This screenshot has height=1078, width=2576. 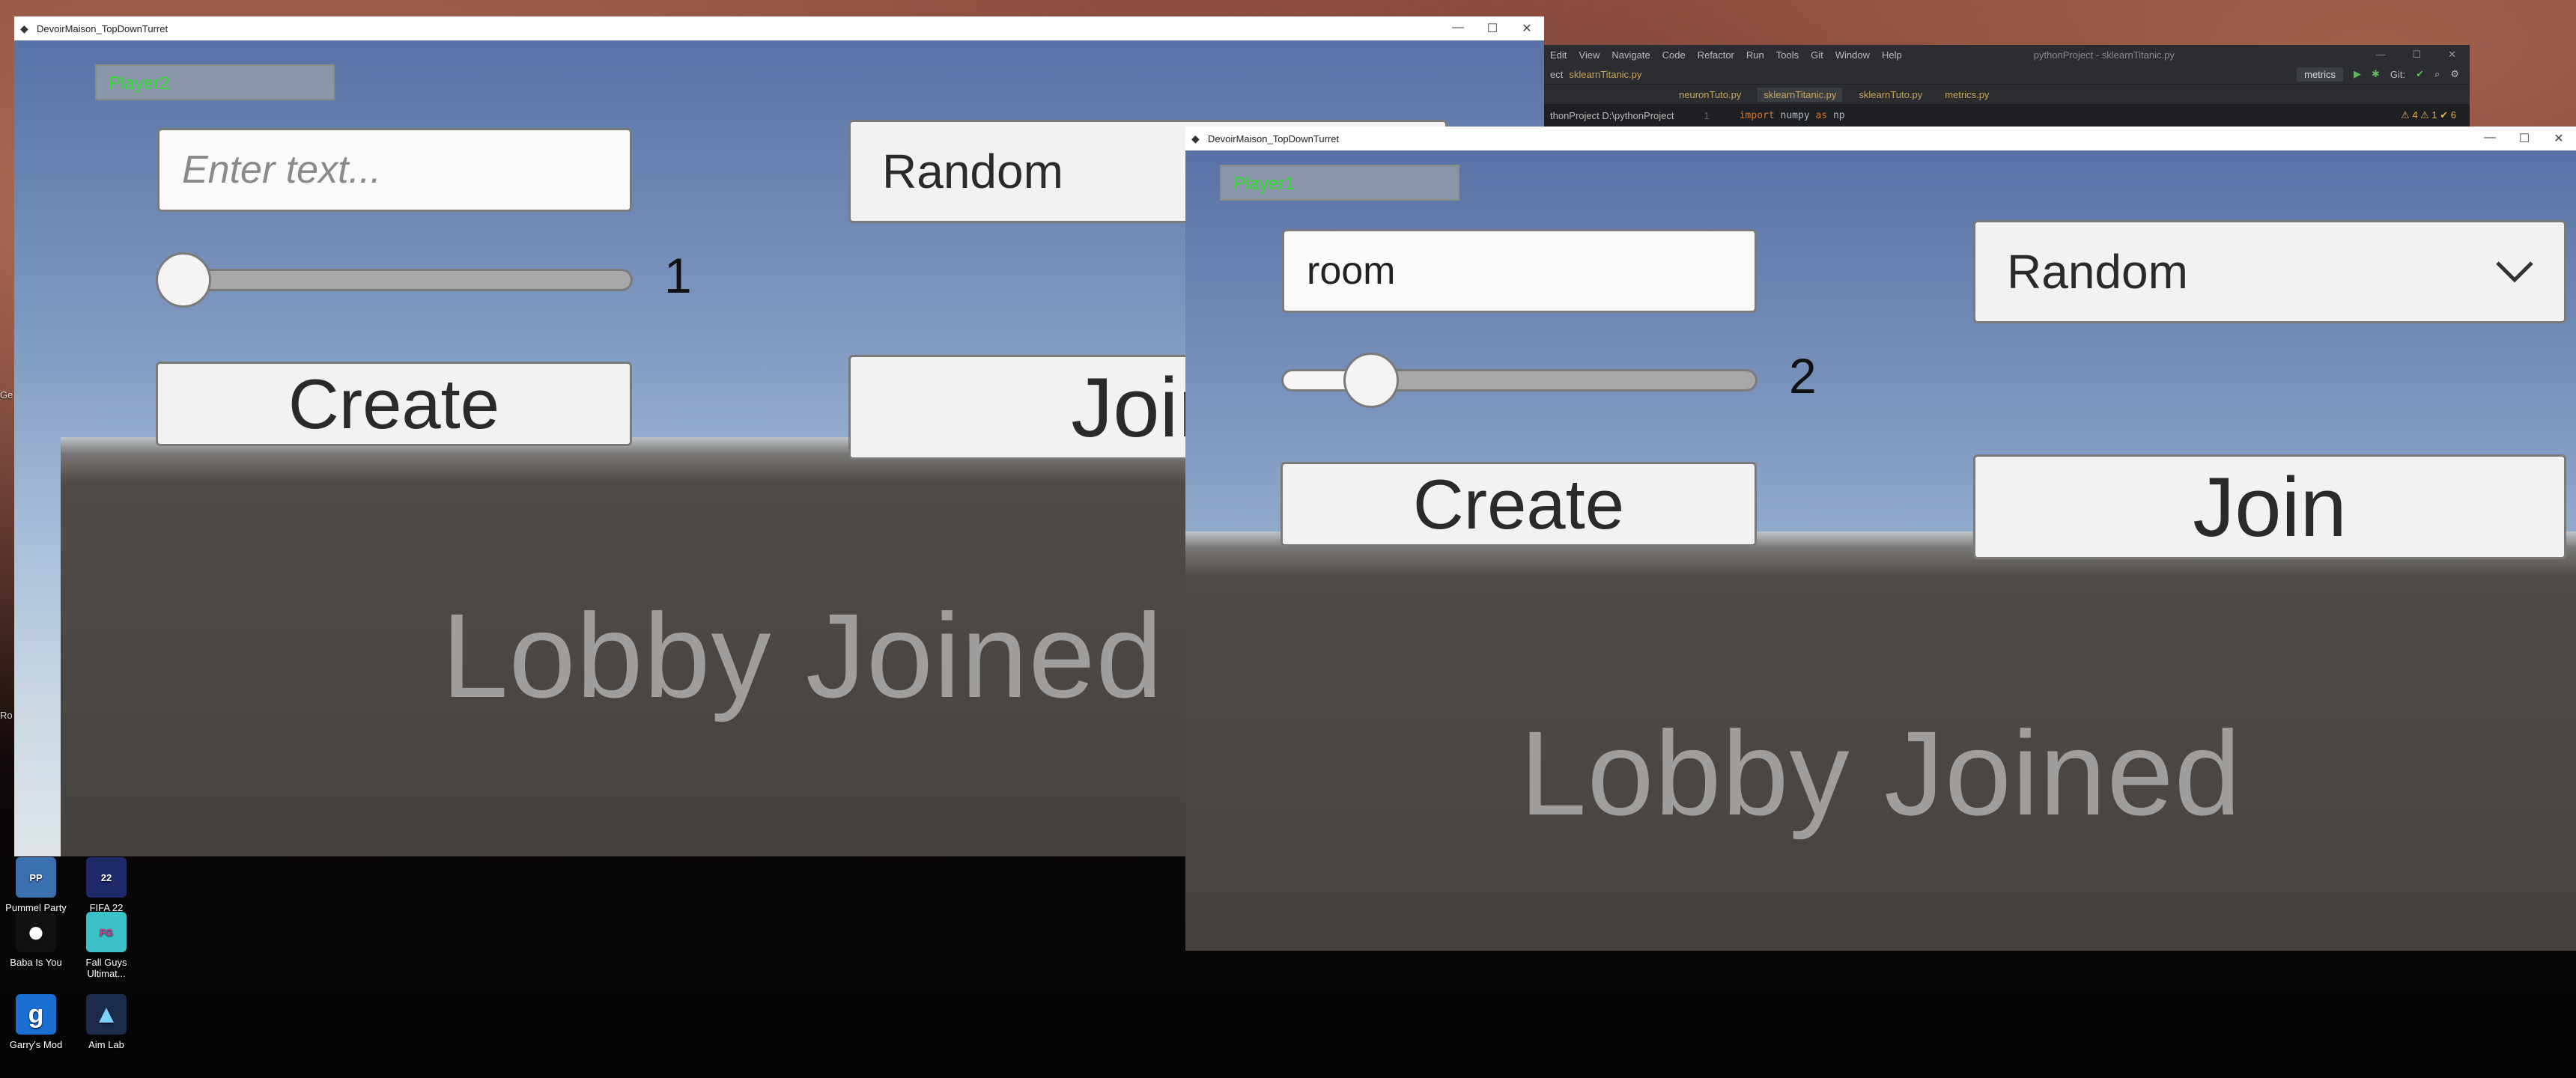 What do you see at coordinates (2104, 55) in the screenshot?
I see `ide-title: pythonProject - sklearnTitanic.py` at bounding box center [2104, 55].